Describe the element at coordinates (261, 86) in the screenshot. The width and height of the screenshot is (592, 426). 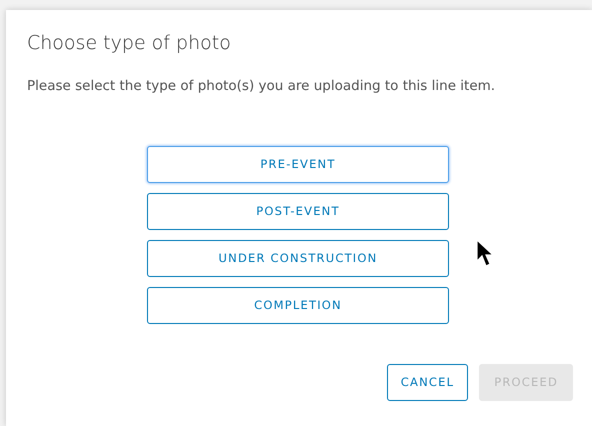
I see `dialog-message: Please select the type of photo(s) you are uploading to this line item.` at that location.